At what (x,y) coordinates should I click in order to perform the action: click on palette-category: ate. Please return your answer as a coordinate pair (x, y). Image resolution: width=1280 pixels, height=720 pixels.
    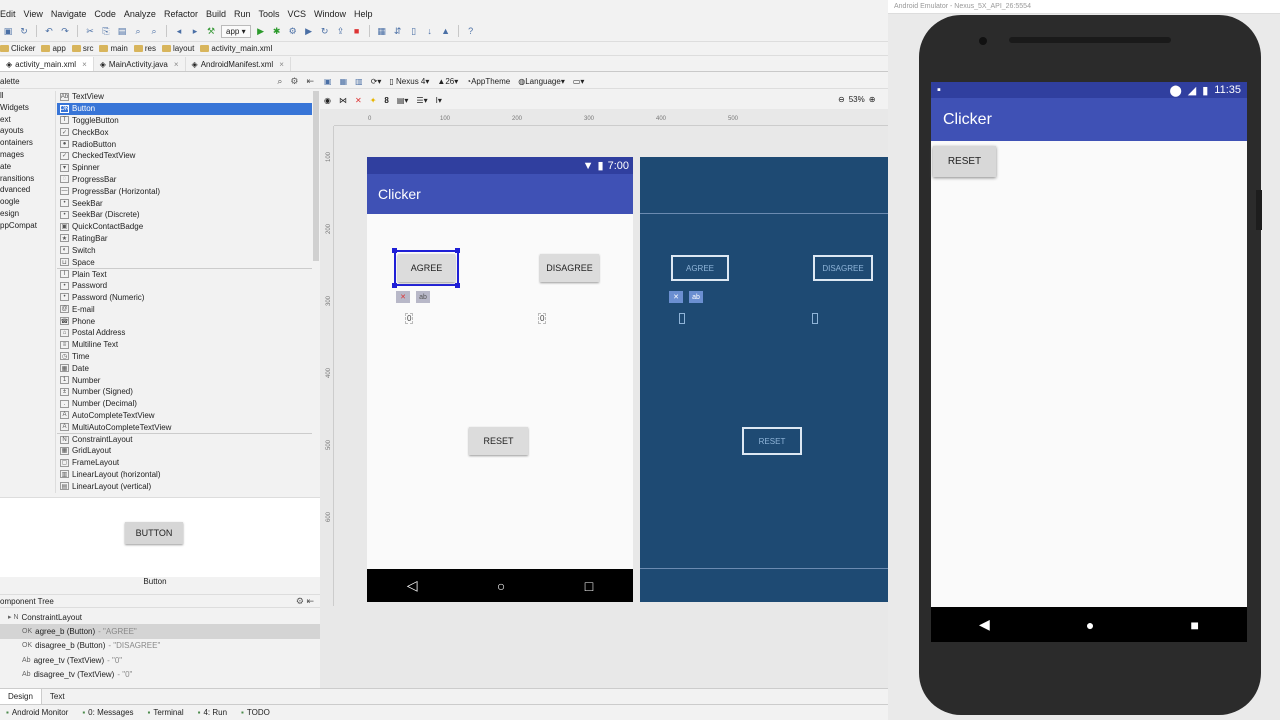
    Looking at the image, I should click on (27, 168).